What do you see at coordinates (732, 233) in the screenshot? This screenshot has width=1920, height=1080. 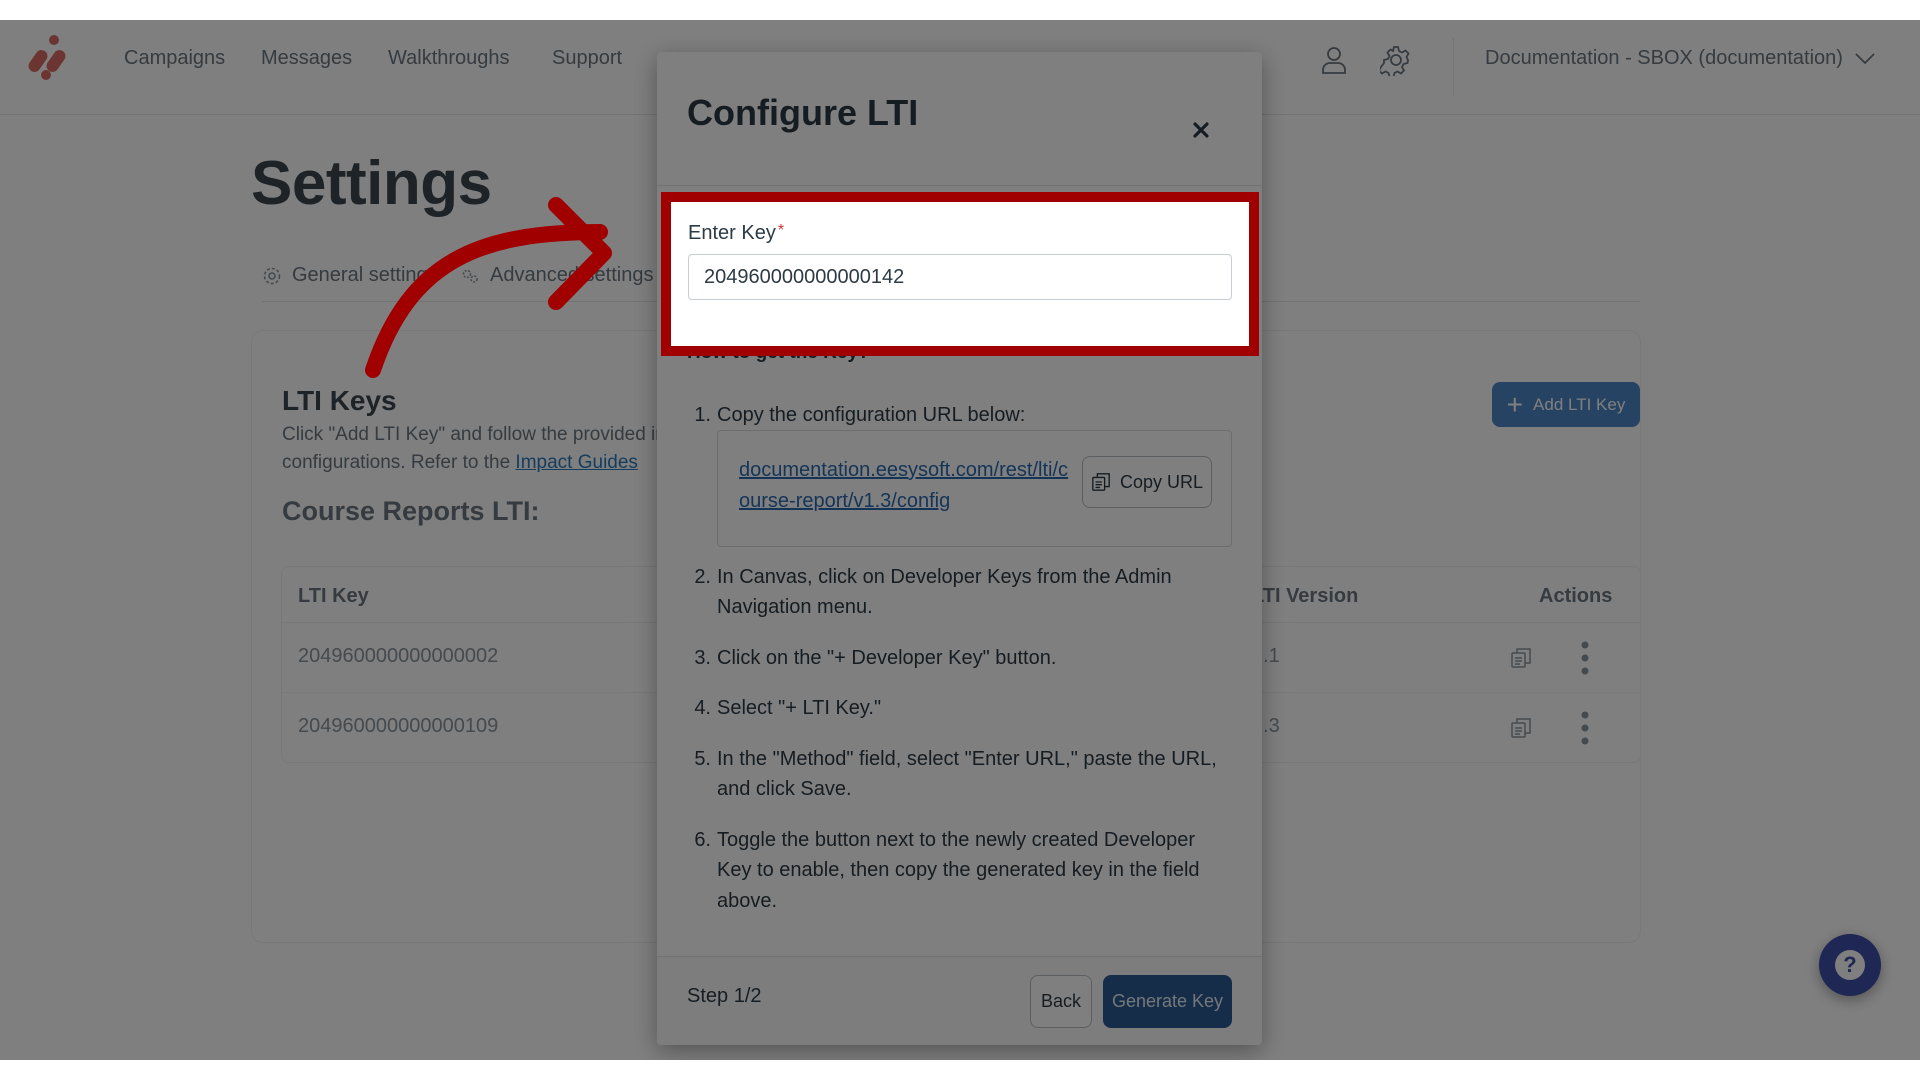 I see `enter-key-label-text: Enter Key` at bounding box center [732, 233].